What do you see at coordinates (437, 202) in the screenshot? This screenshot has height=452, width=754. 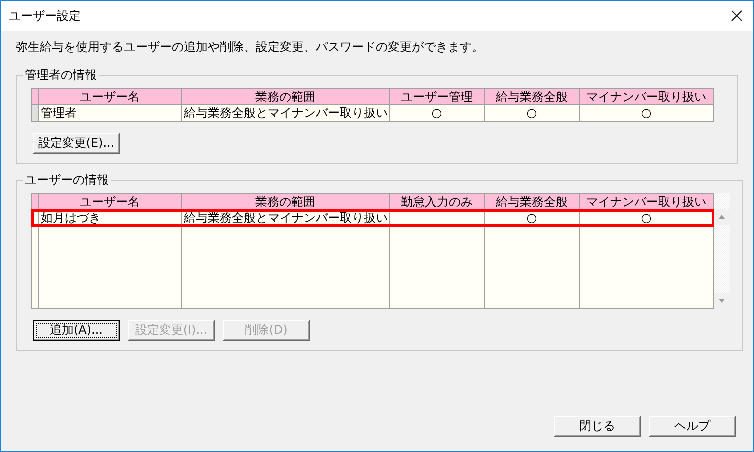 I see `column-header: 勤怠入力のみ` at bounding box center [437, 202].